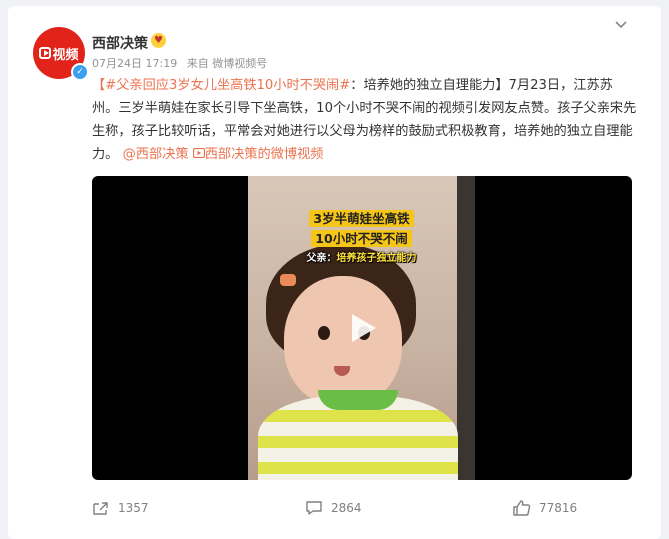 Image resolution: width=669 pixels, height=539 pixels. I want to click on avatar-text: 视频, so click(65, 55).